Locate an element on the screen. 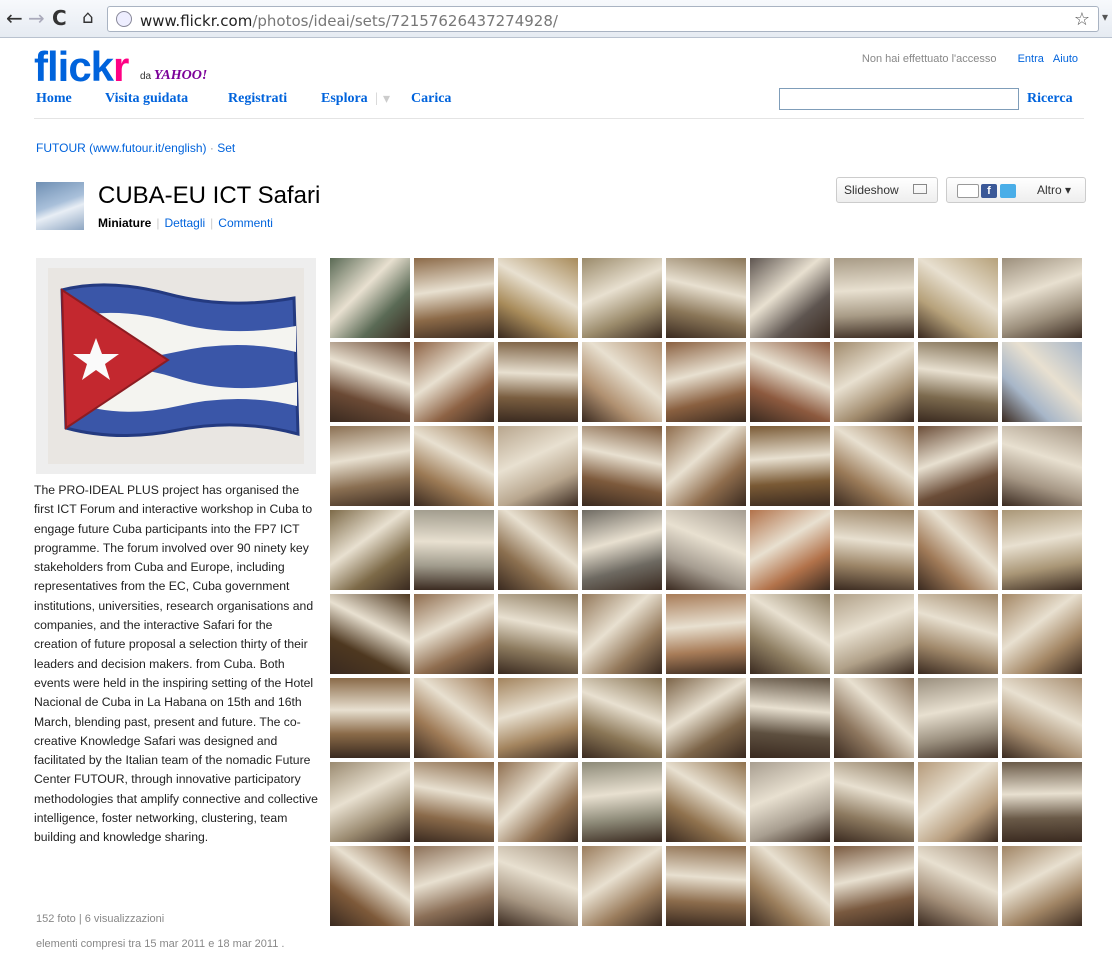 The width and height of the screenshot is (1112, 954). share-button: f Altro ▾ is located at coordinates (1016, 190).